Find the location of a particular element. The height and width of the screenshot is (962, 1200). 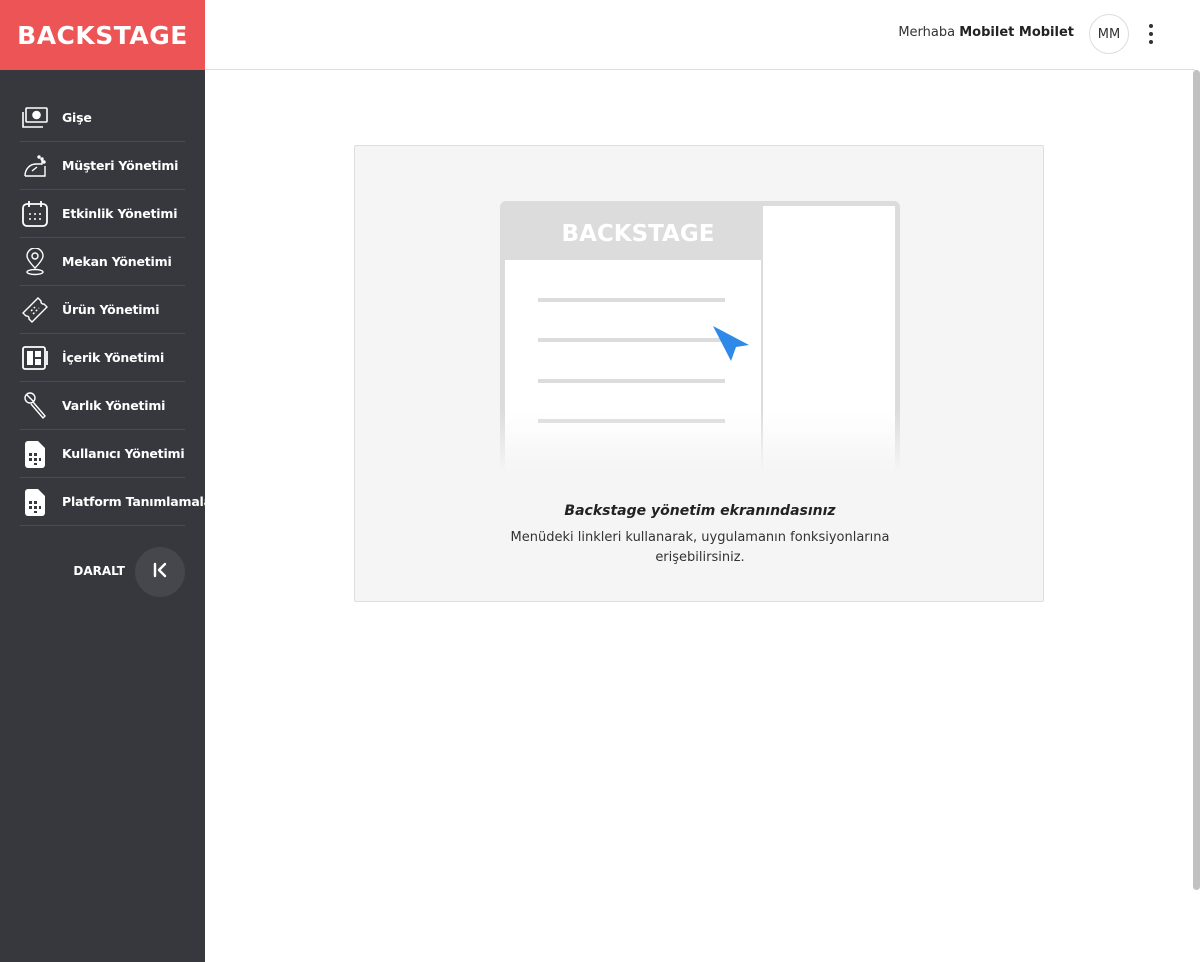

welcome-illustration: BACKSTAGE is located at coordinates (700, 336).